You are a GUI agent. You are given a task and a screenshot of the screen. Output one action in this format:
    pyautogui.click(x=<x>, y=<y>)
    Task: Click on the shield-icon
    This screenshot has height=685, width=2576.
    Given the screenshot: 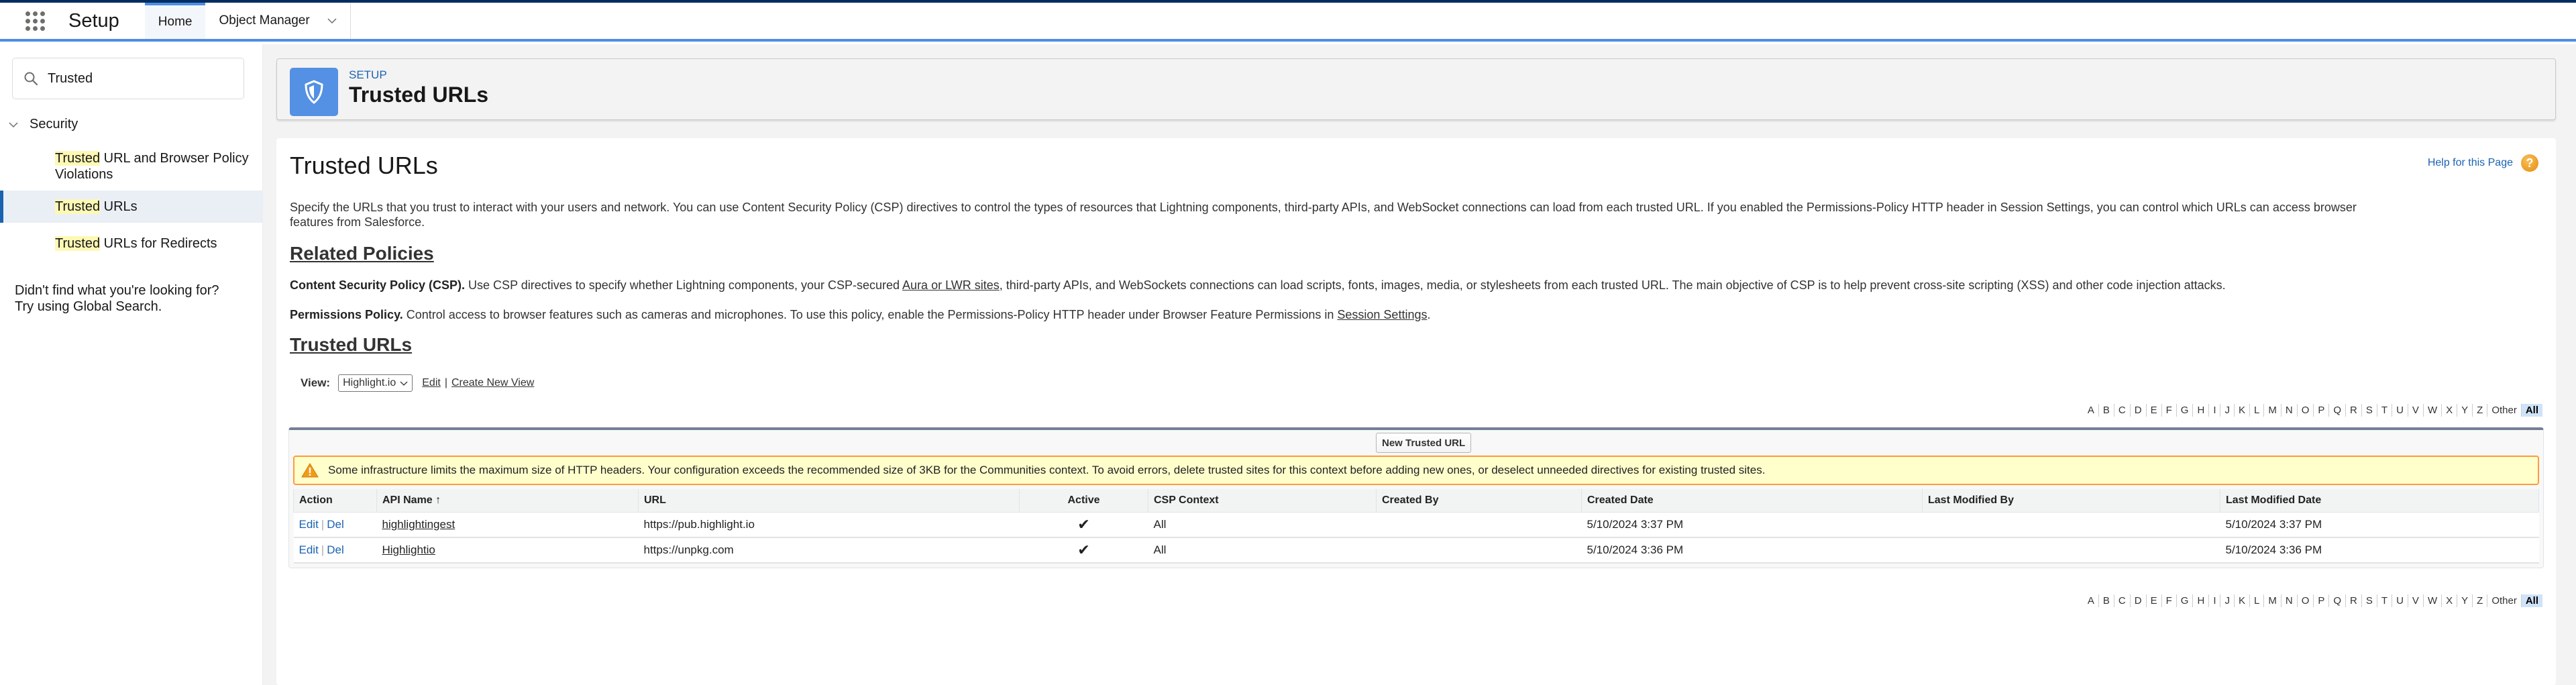 What is the action you would take?
    pyautogui.click(x=314, y=92)
    